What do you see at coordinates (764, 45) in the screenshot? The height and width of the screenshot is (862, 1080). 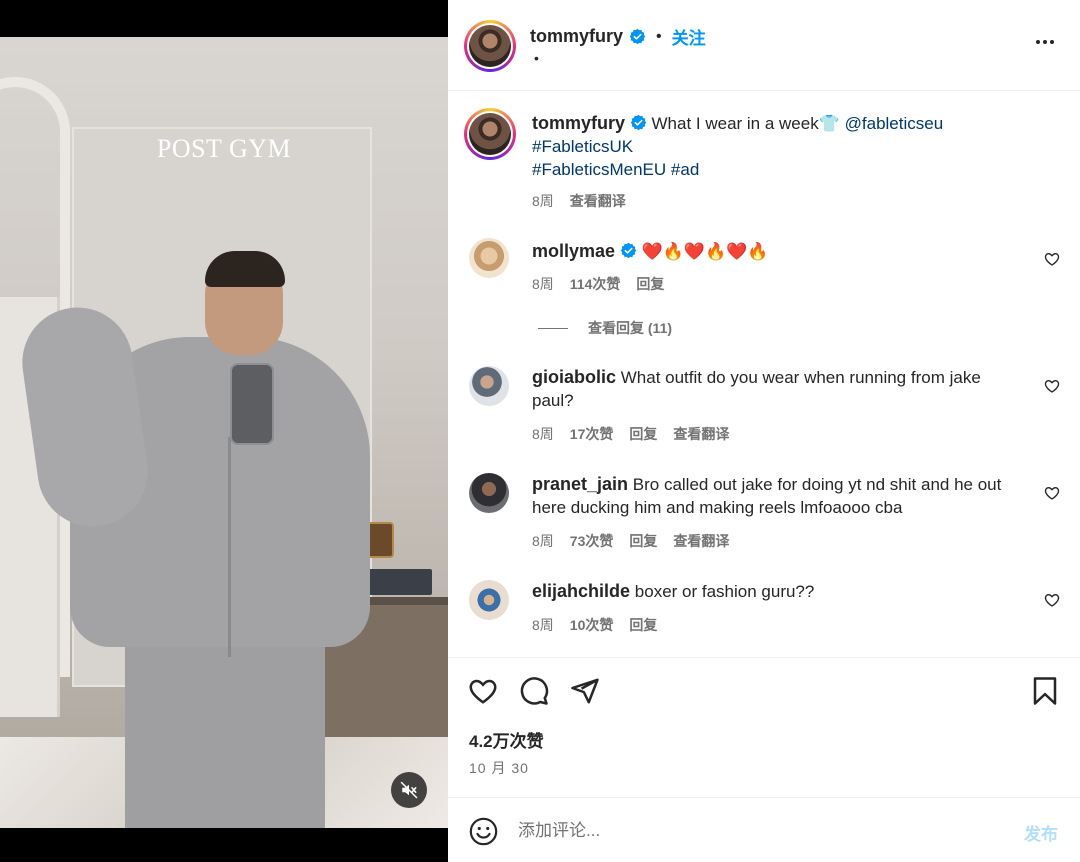 I see `post-header: tommyfury • 关注 •` at bounding box center [764, 45].